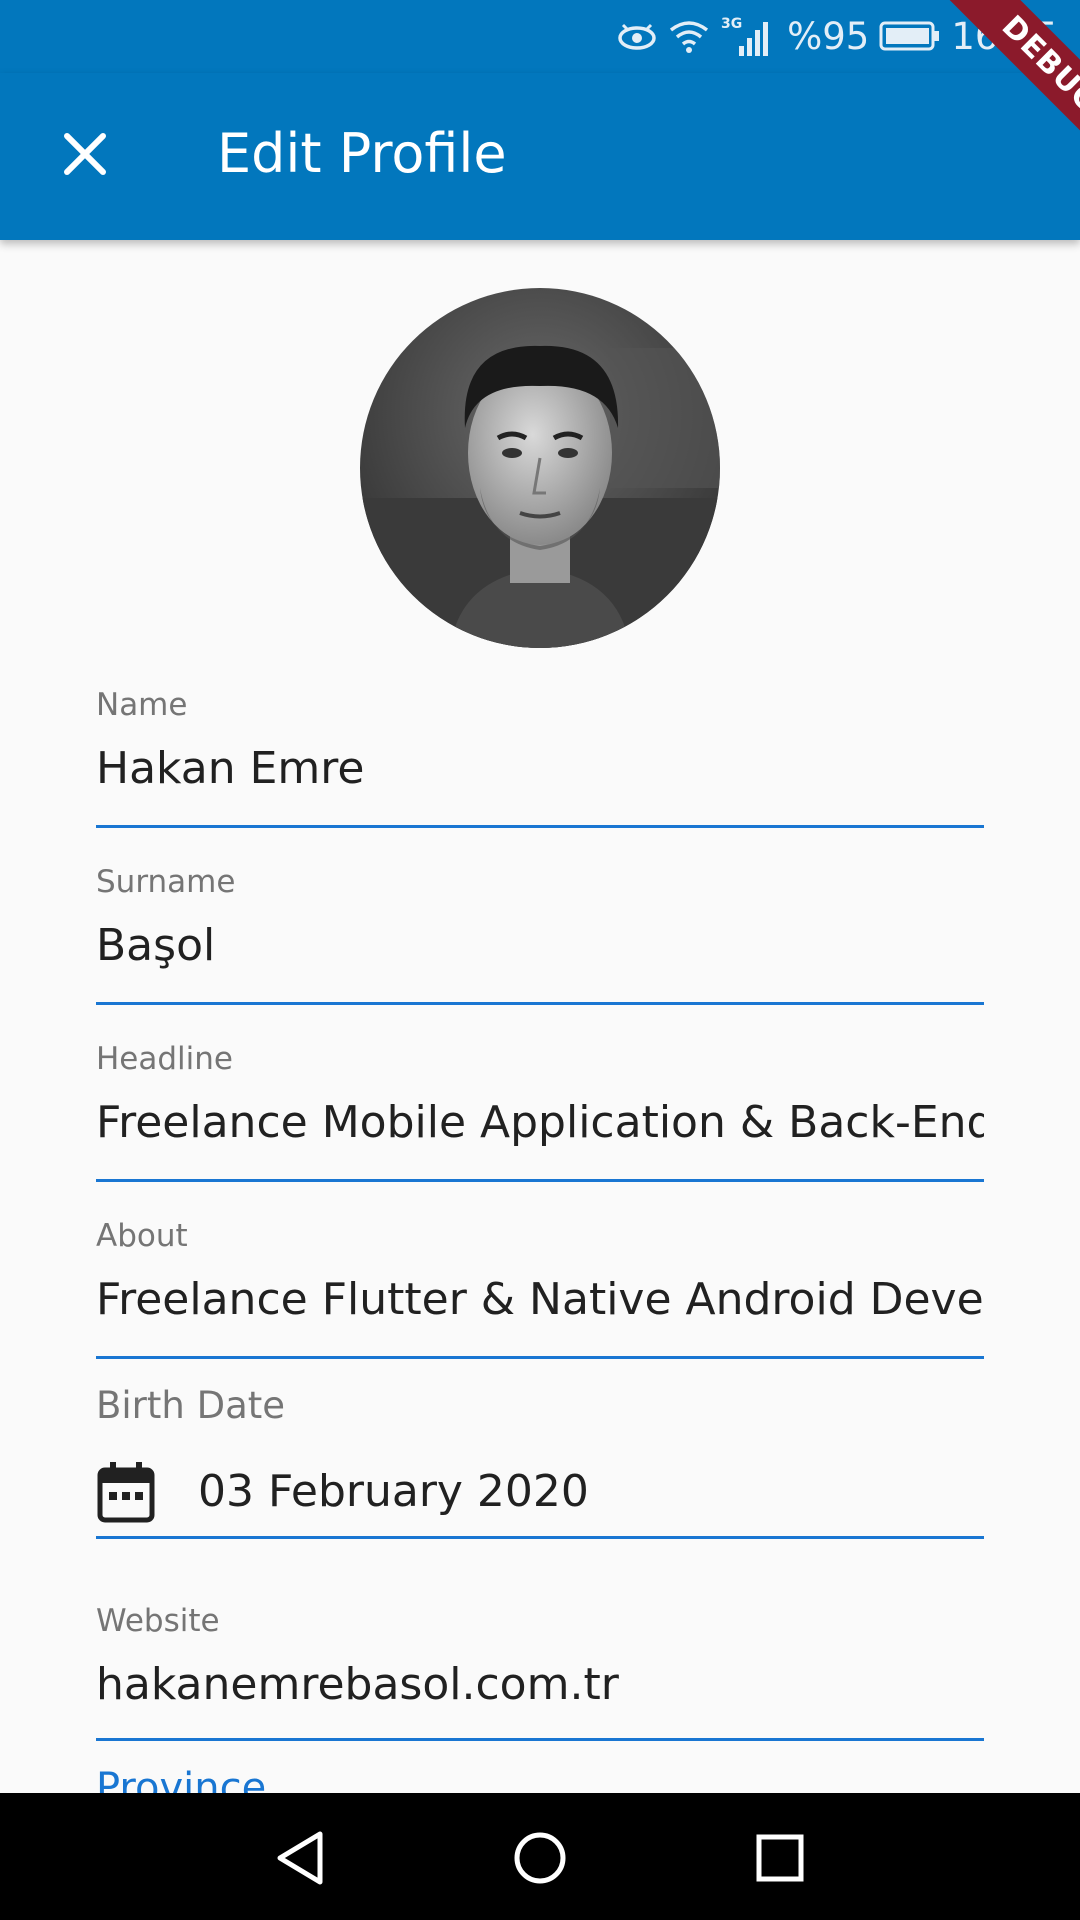 The height and width of the screenshot is (1920, 1080). What do you see at coordinates (126, 1492) in the screenshot?
I see `calendar-icon` at bounding box center [126, 1492].